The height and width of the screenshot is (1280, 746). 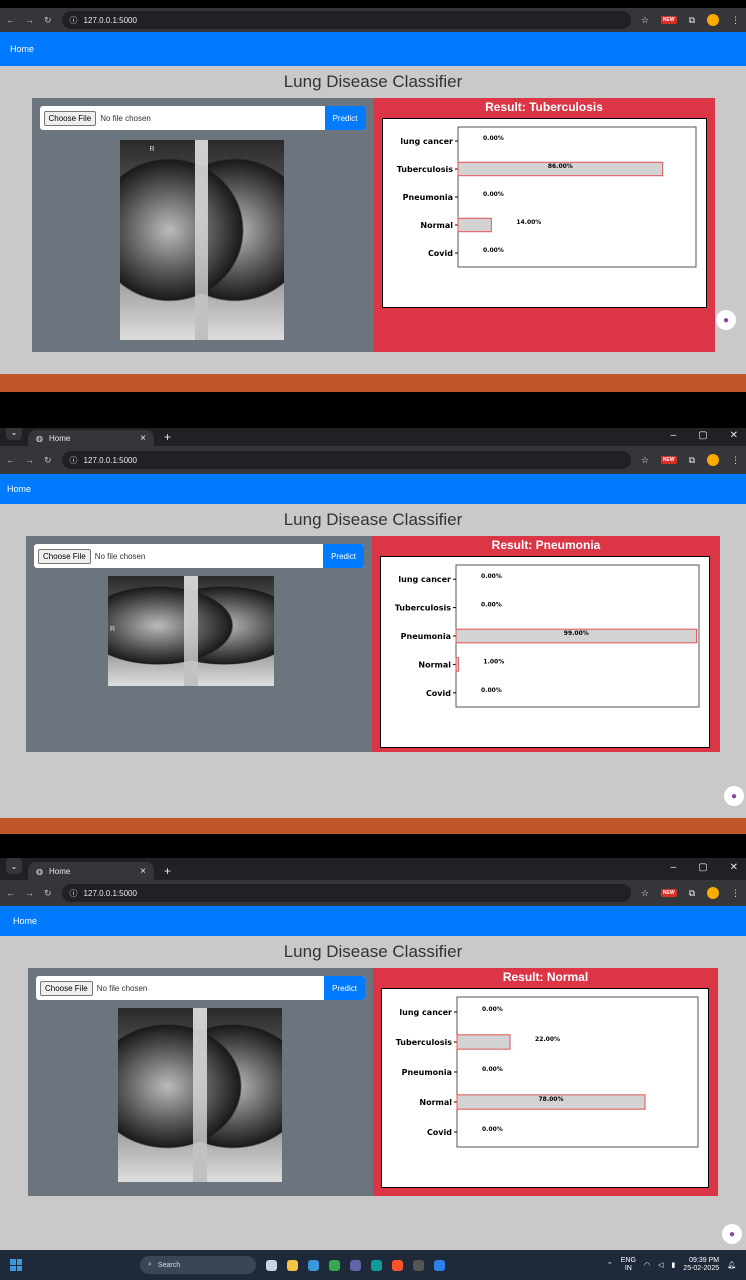 What do you see at coordinates (424, 1042) in the screenshot?
I see `category-label: Tuberculosis` at bounding box center [424, 1042].